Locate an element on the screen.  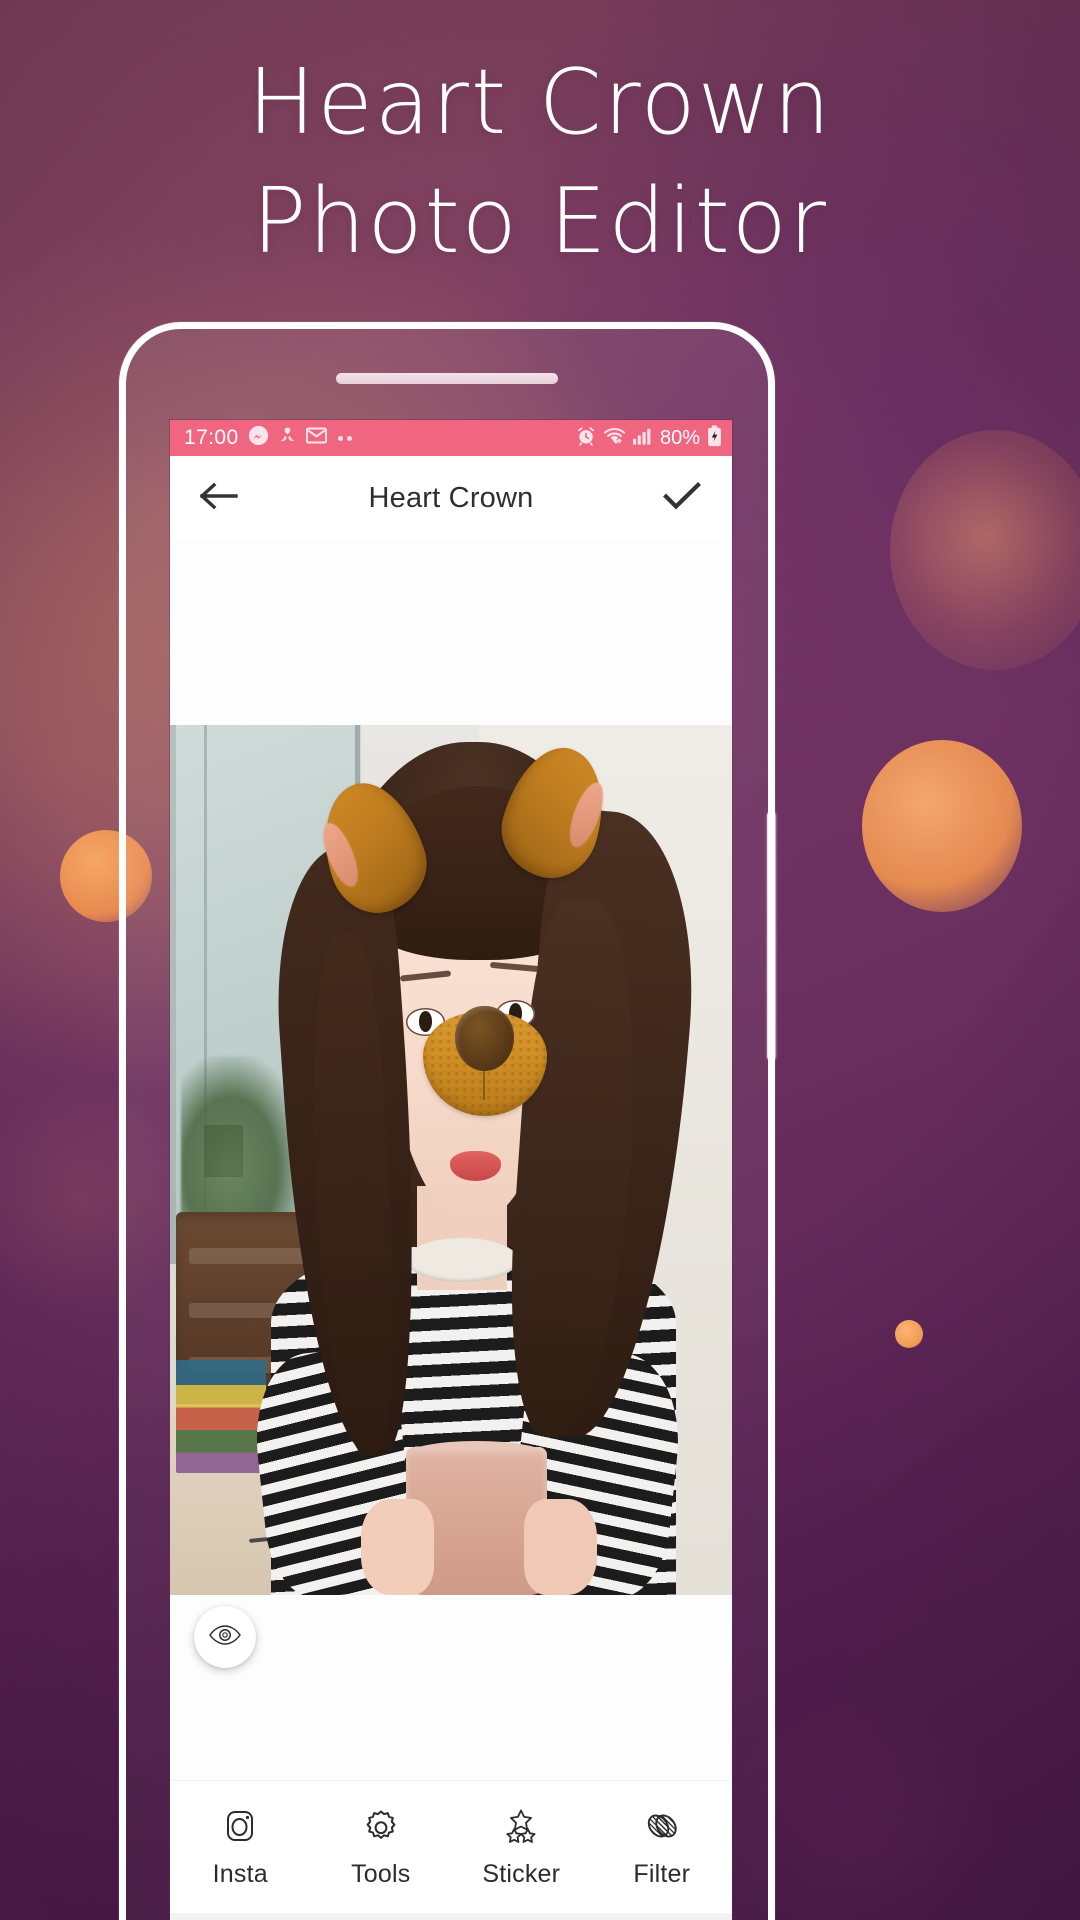
android-nav-bar is located at coordinates (451, 1916).